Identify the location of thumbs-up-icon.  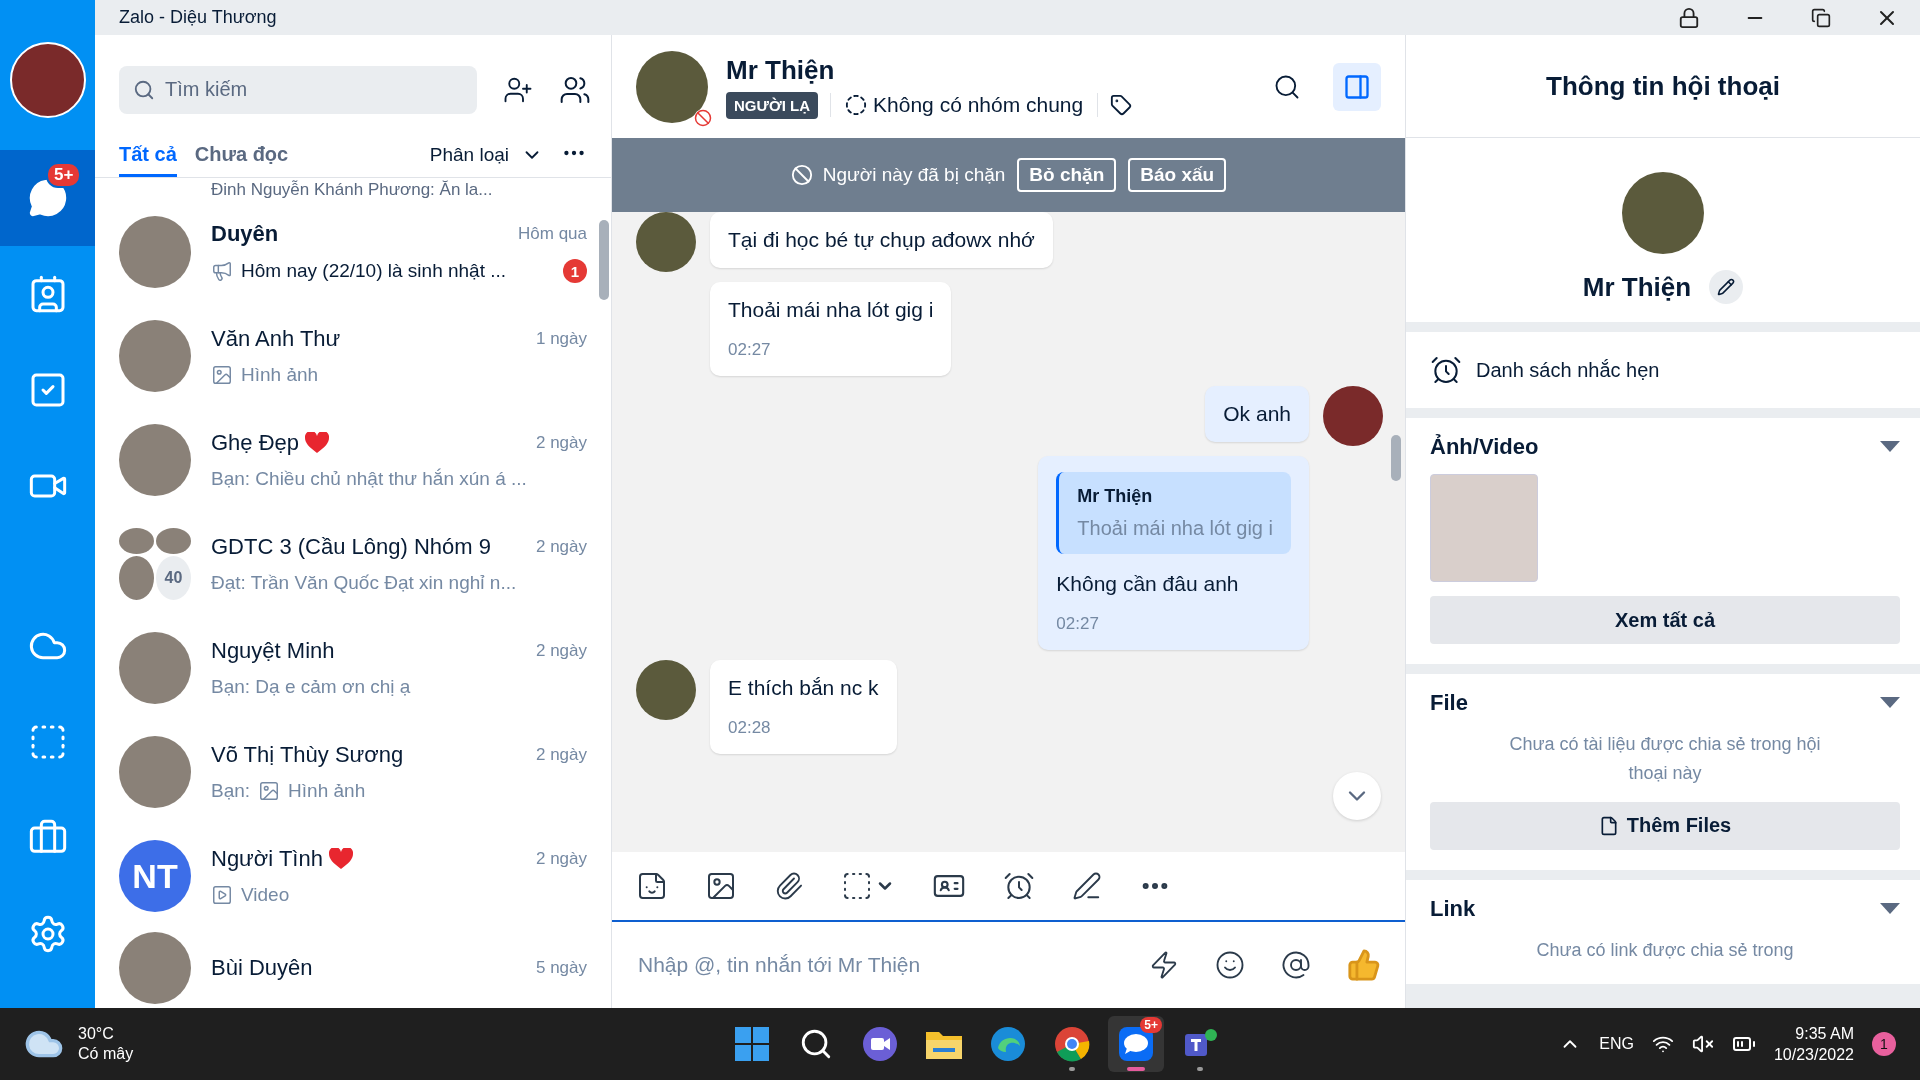
(1364, 965).